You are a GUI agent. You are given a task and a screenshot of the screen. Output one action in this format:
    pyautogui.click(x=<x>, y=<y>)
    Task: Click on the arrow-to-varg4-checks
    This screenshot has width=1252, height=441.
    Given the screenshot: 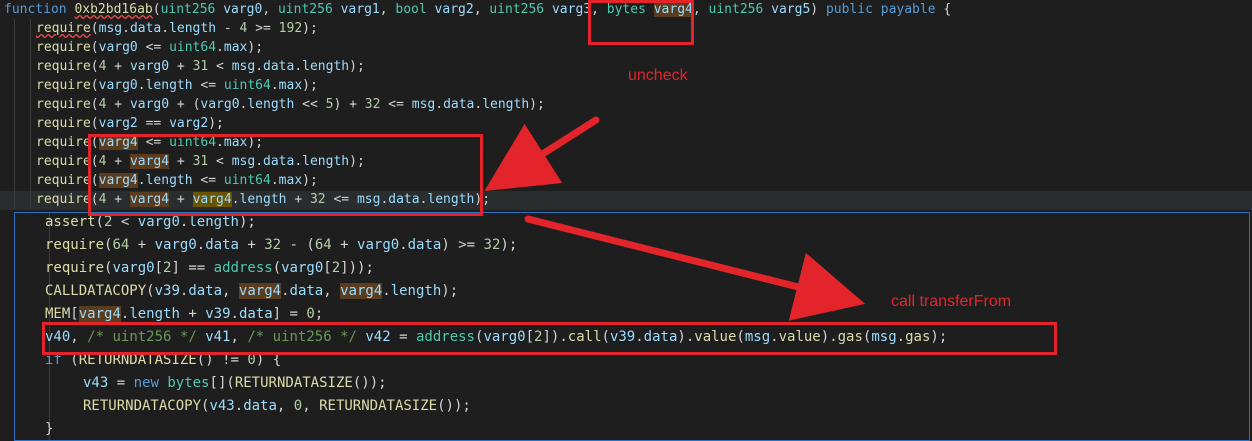 What is the action you would take?
    pyautogui.click(x=542, y=154)
    